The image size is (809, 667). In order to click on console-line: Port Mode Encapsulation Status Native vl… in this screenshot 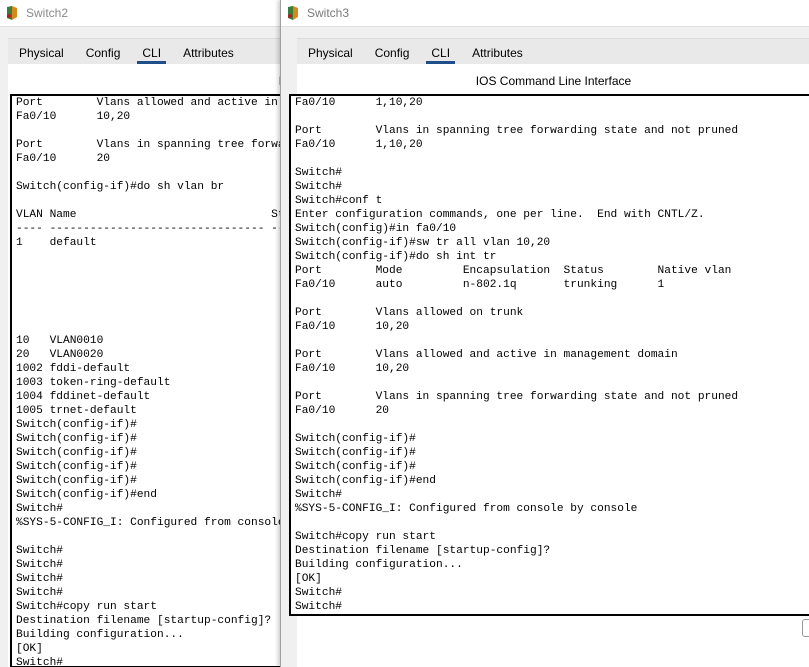, I will do `click(513, 271)`.